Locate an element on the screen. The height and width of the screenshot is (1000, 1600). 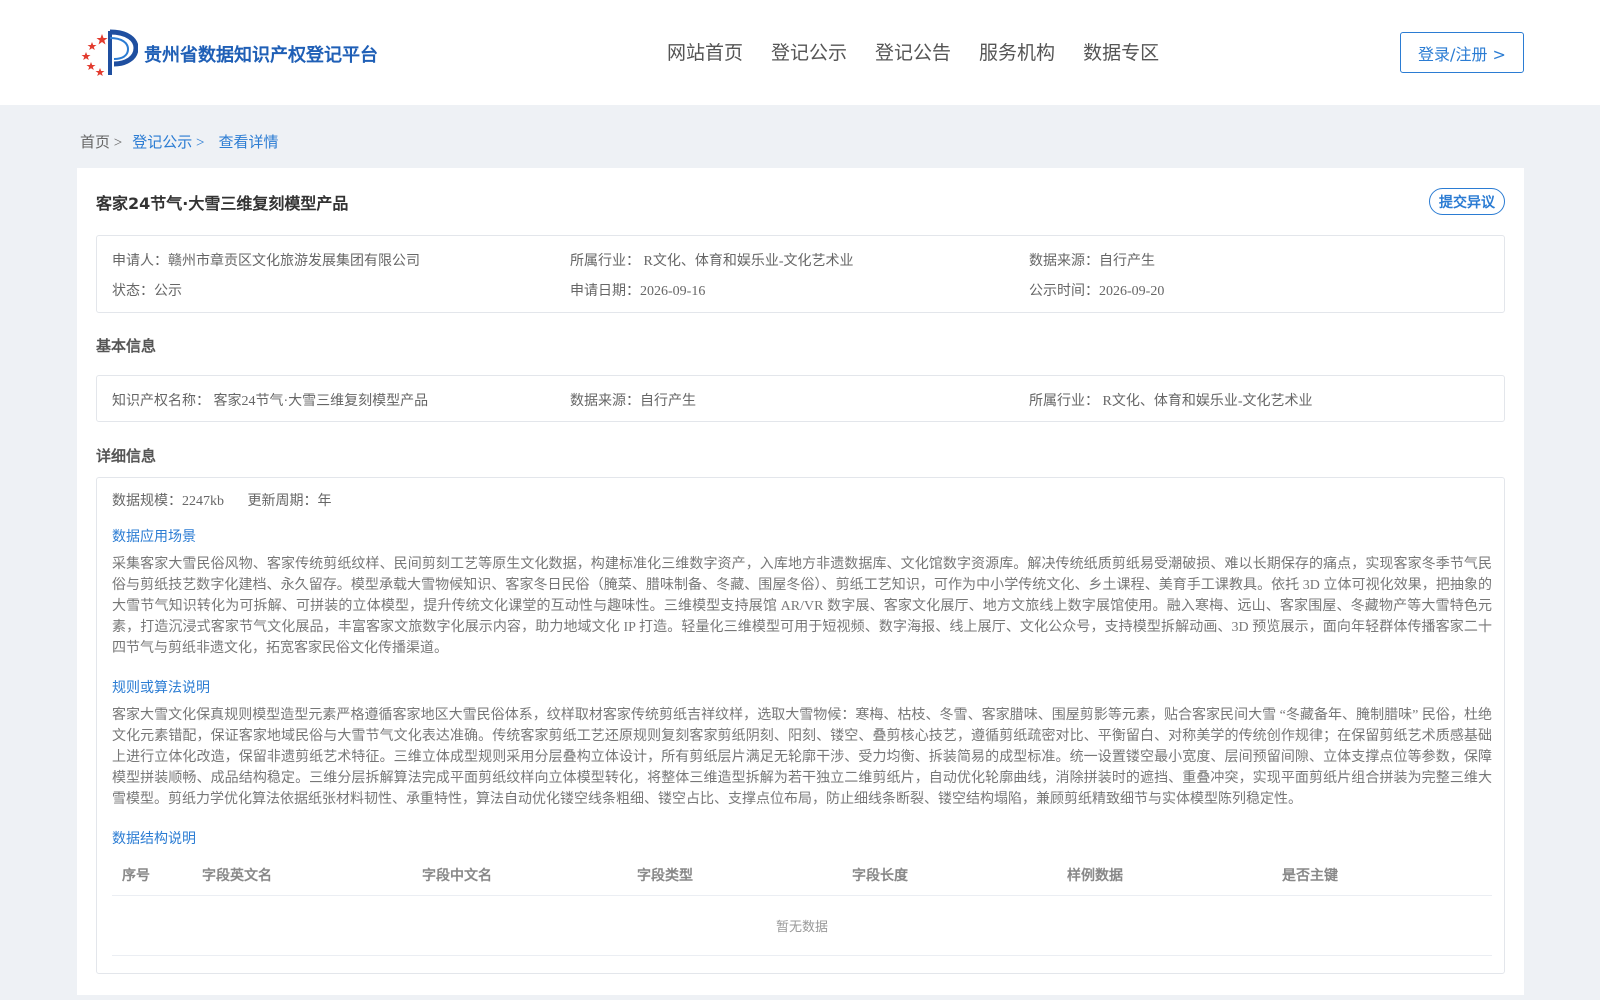
structure-table: 序号 字段英文名 字段中文名 字段类型 字段长度 样例数据 是否主键 暂无数据 is located at coordinates (802, 903).